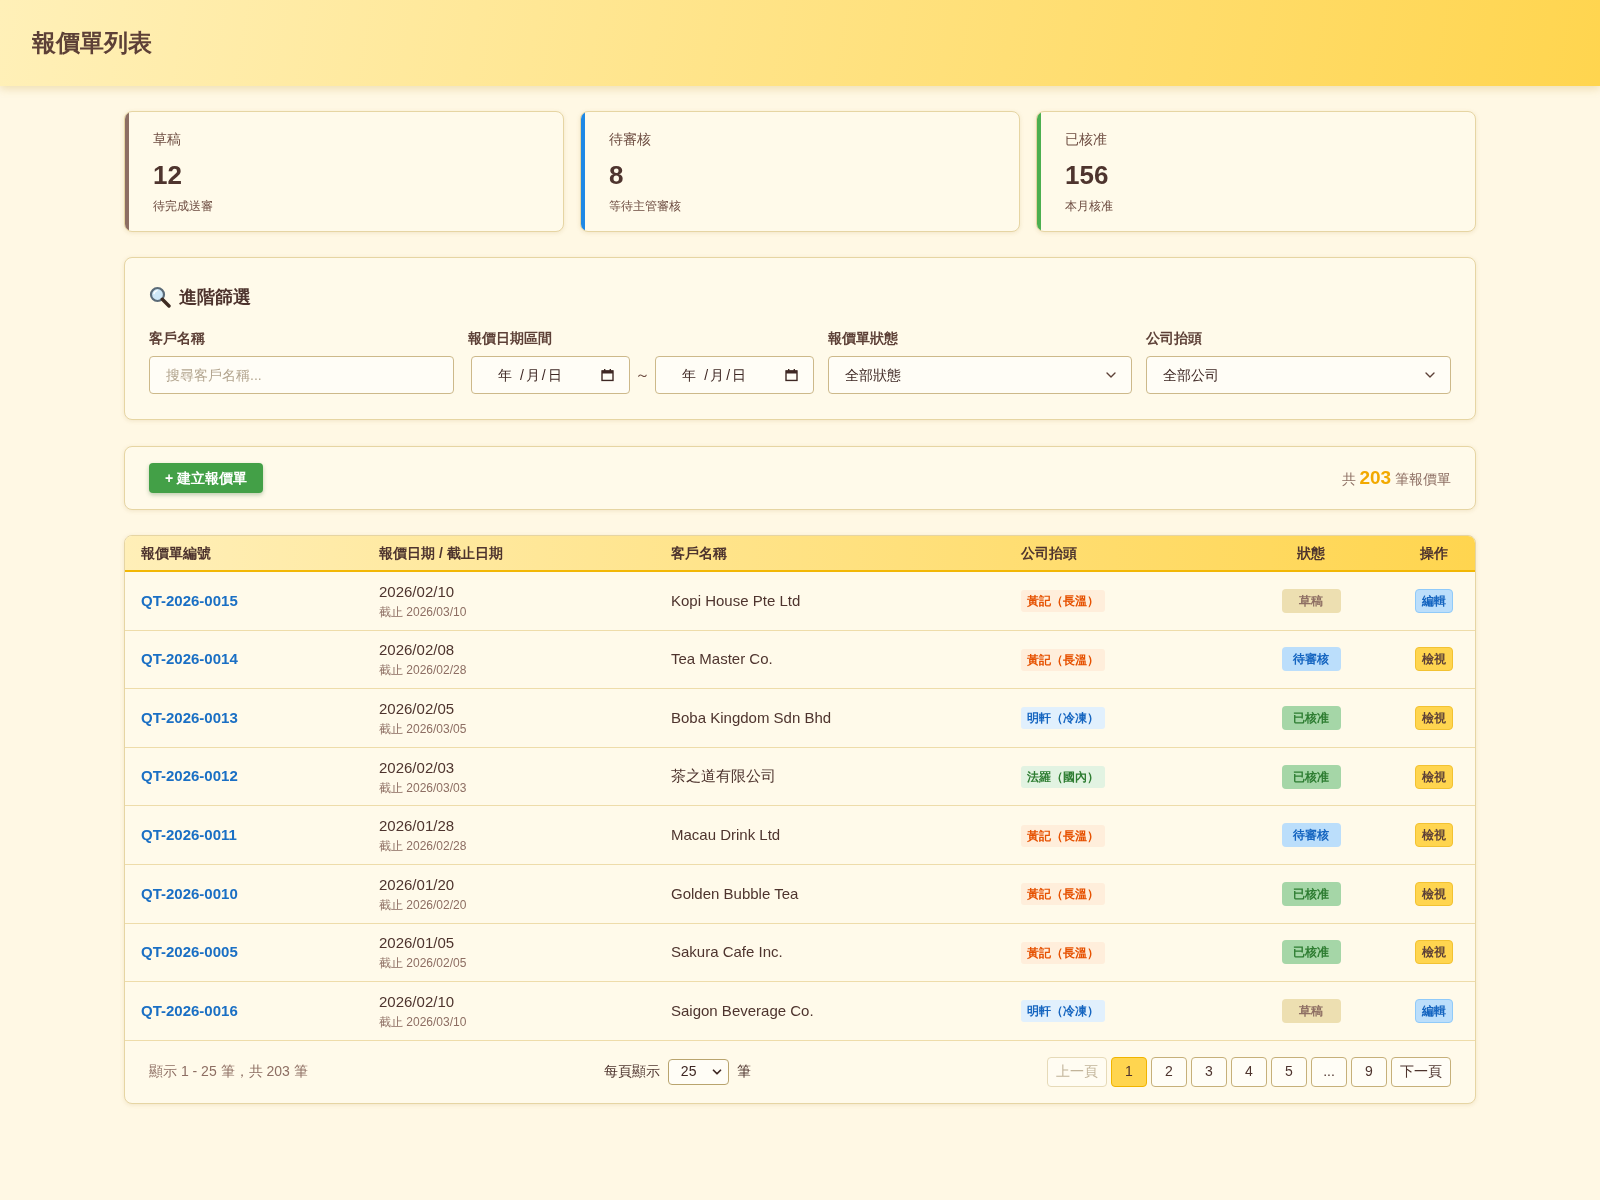 This screenshot has width=1600, height=1200. I want to click on field-label: 公司抬頭, so click(1174, 338).